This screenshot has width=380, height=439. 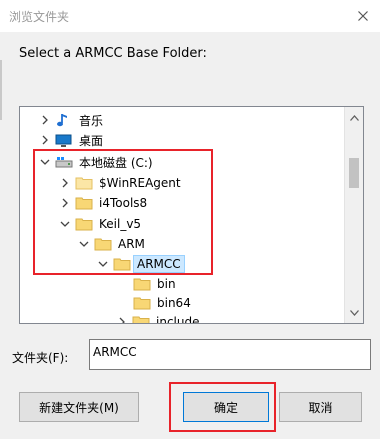 What do you see at coordinates (64, 120) in the screenshot?
I see `music-icon` at bounding box center [64, 120].